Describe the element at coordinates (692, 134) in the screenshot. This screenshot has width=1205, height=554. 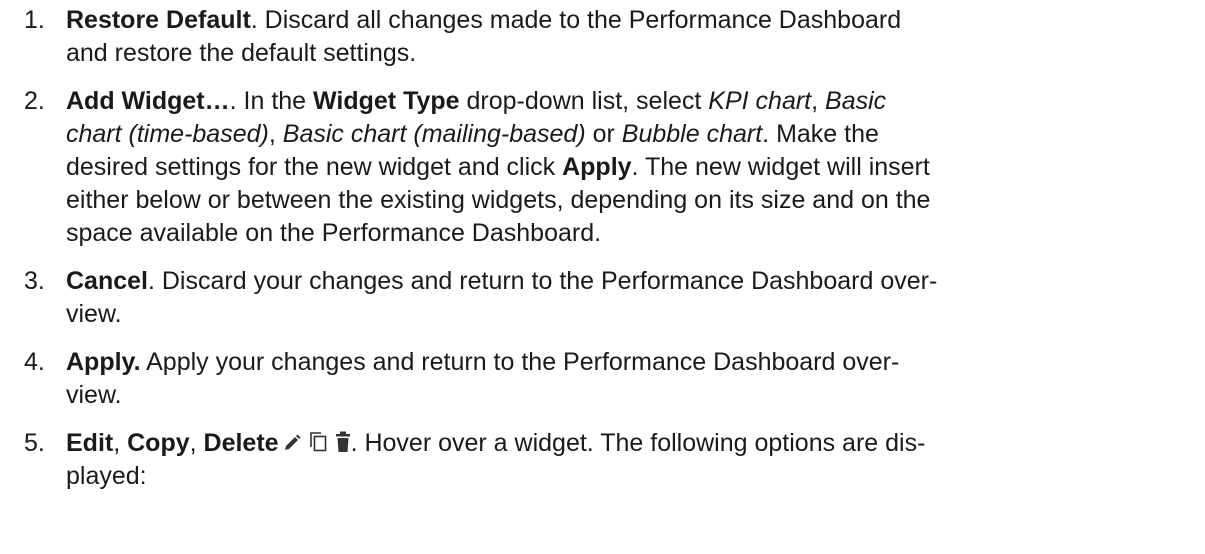
I see `option-bubble-chart: Bubble chart` at that location.